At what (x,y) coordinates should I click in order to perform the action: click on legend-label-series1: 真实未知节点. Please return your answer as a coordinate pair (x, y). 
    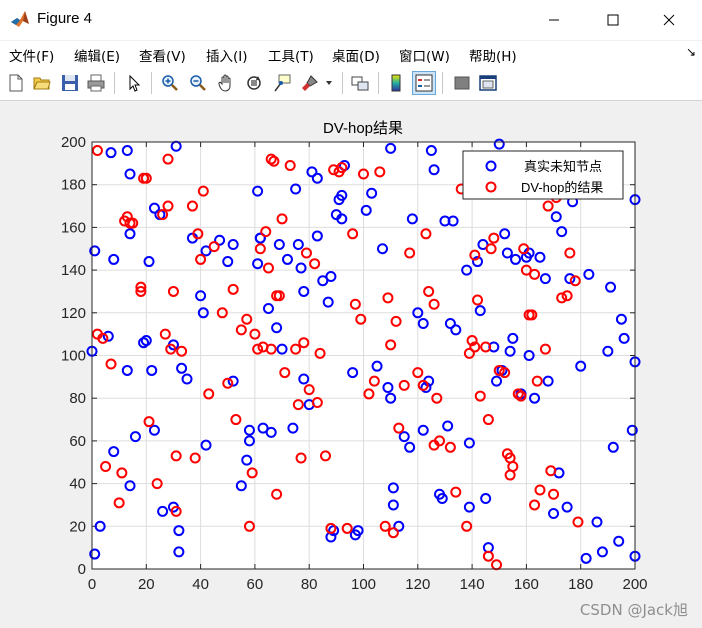
    Looking at the image, I should click on (563, 166).